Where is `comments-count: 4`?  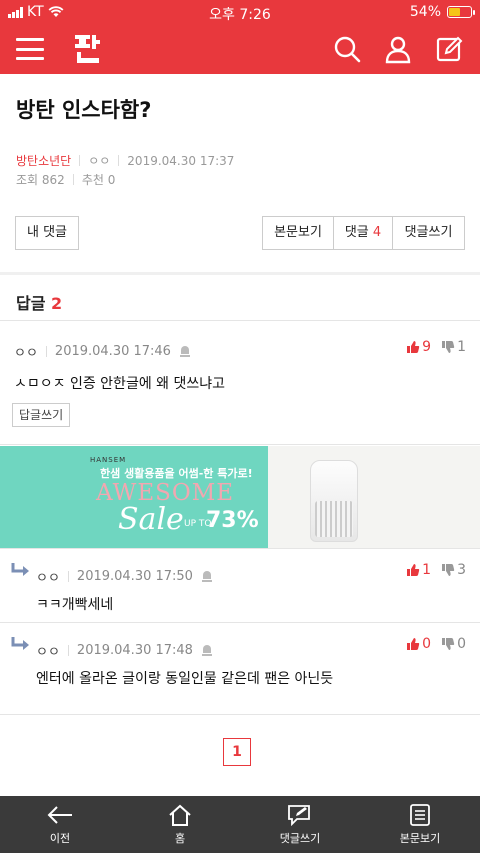 comments-count: 4 is located at coordinates (377, 232).